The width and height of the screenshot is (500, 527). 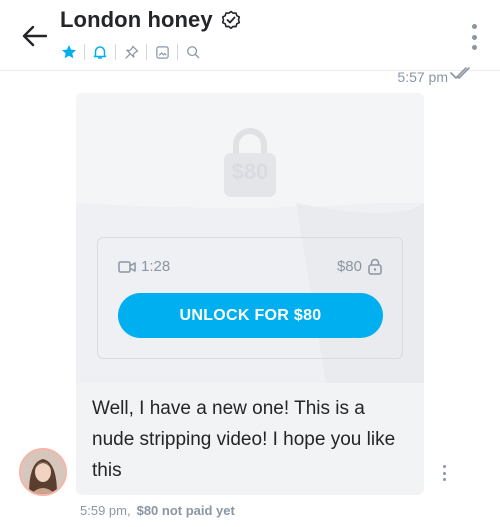 I want to click on title-row: London honey, so click(x=150, y=20).